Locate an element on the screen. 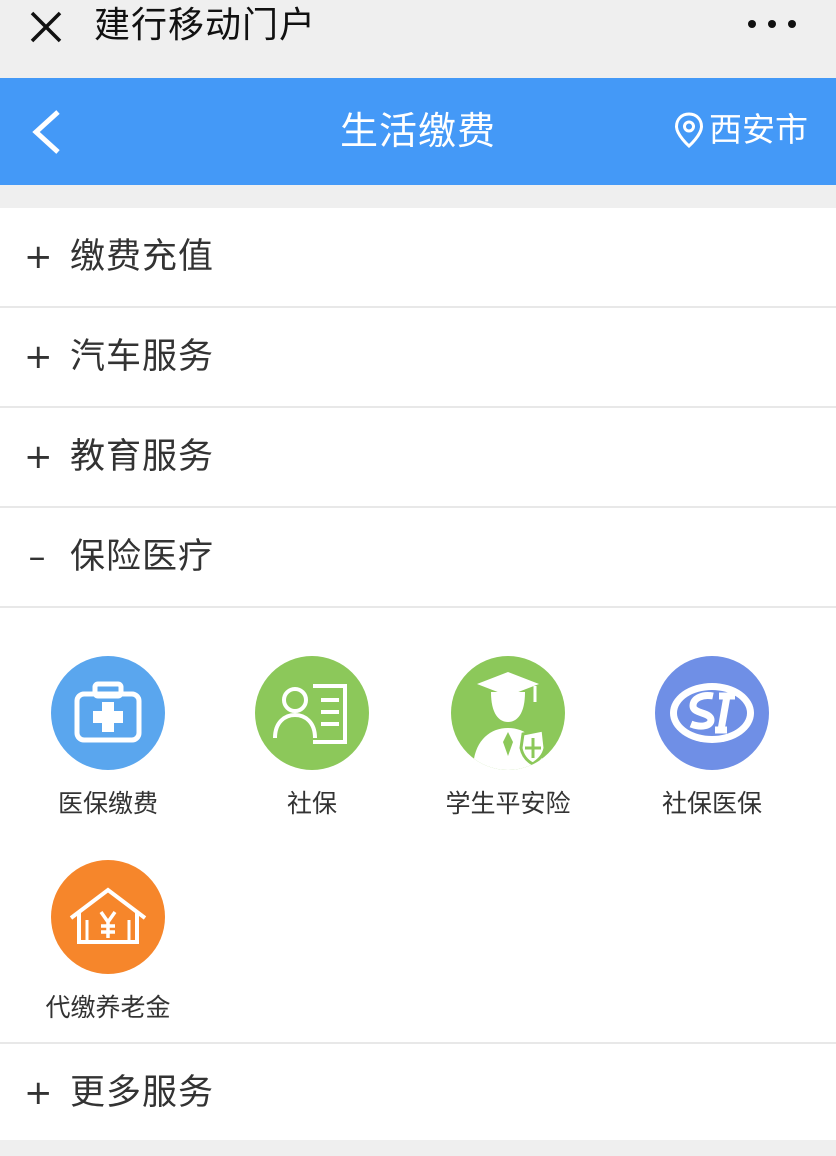  section-row-education-service: + 教育服务 is located at coordinates (418, 458).